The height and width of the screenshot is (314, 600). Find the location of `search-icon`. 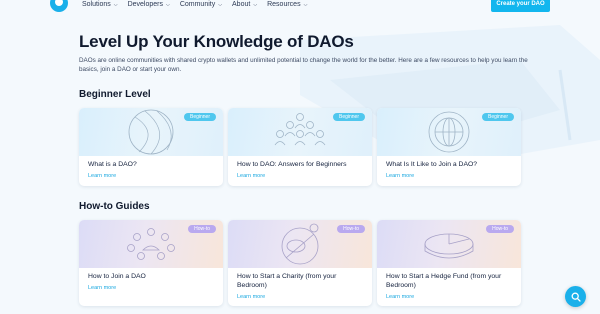

search-icon is located at coordinates (576, 297).